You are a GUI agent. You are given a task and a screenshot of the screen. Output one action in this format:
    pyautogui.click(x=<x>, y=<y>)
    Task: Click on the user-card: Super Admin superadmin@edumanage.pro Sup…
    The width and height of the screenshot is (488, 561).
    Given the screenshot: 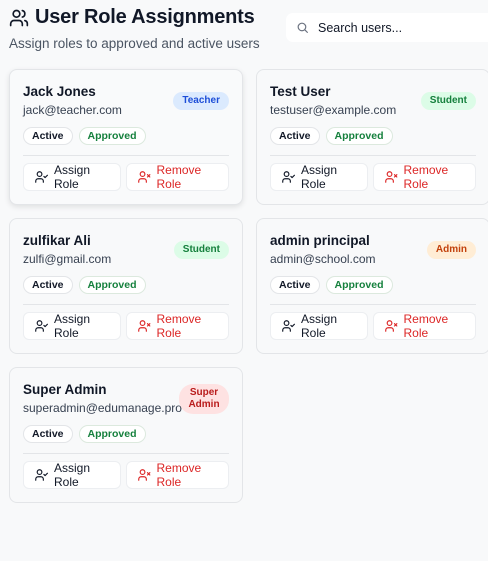 What is the action you would take?
    pyautogui.click(x=126, y=435)
    